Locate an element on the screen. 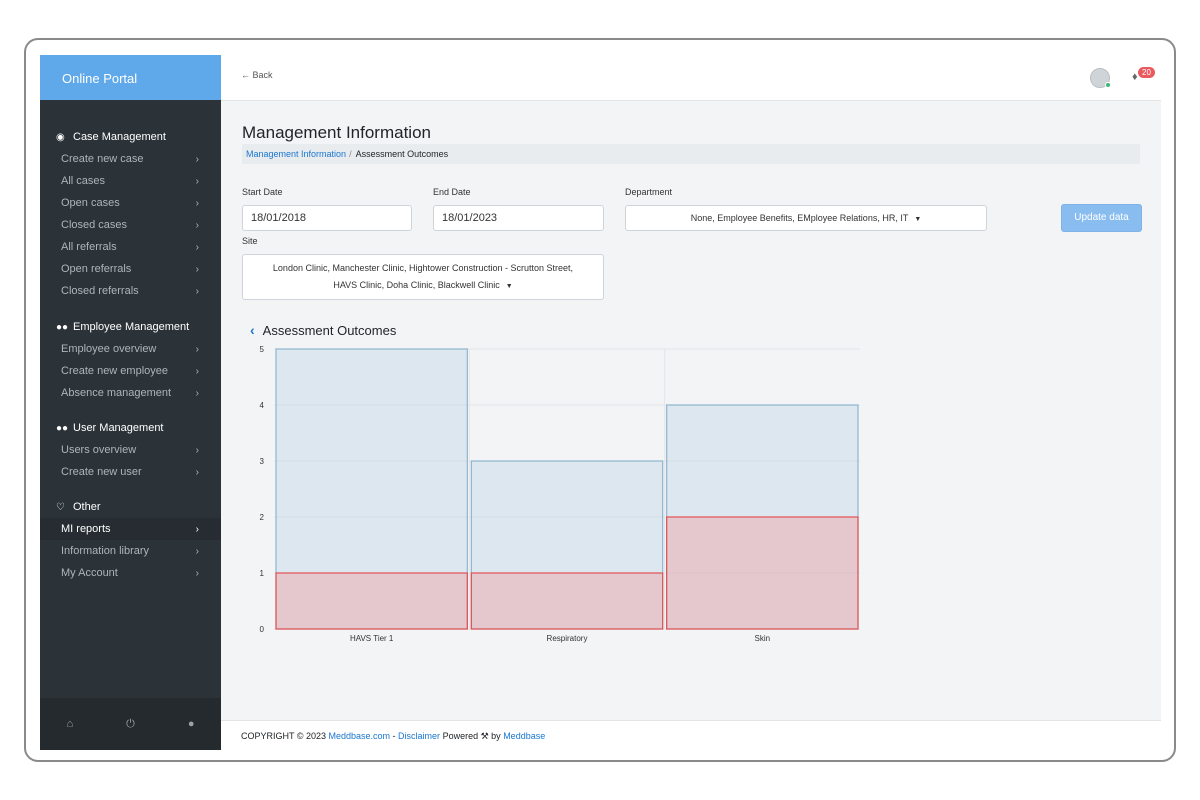 This screenshot has width=1200, height=800. by-text: by is located at coordinates (496, 736).